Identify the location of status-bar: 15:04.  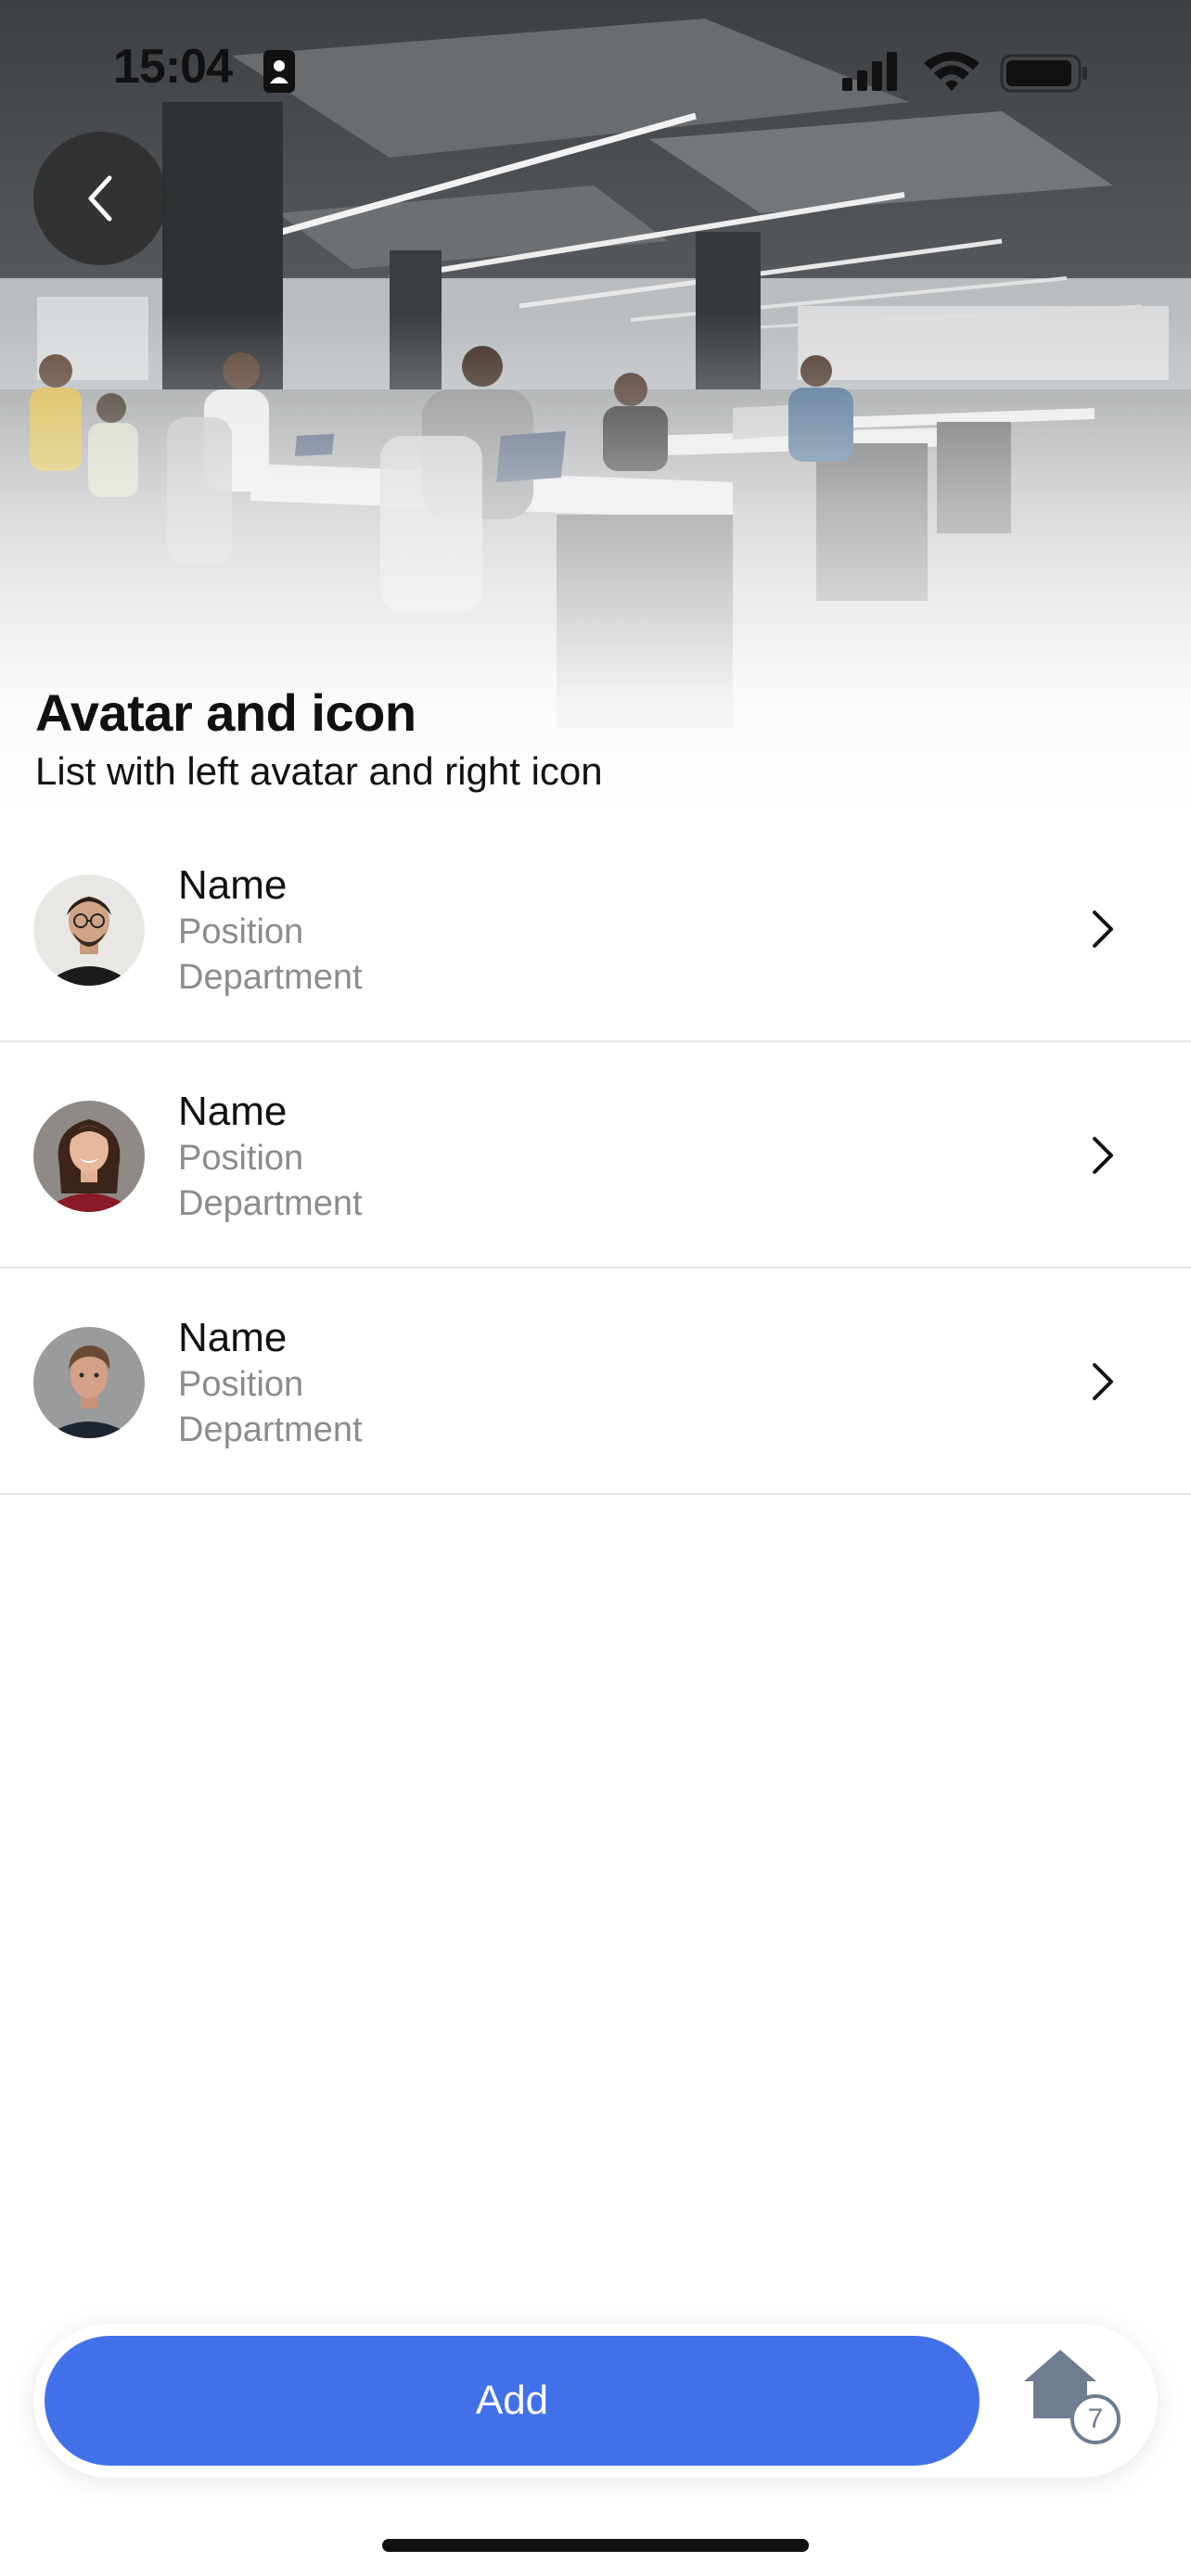
(595, 69).